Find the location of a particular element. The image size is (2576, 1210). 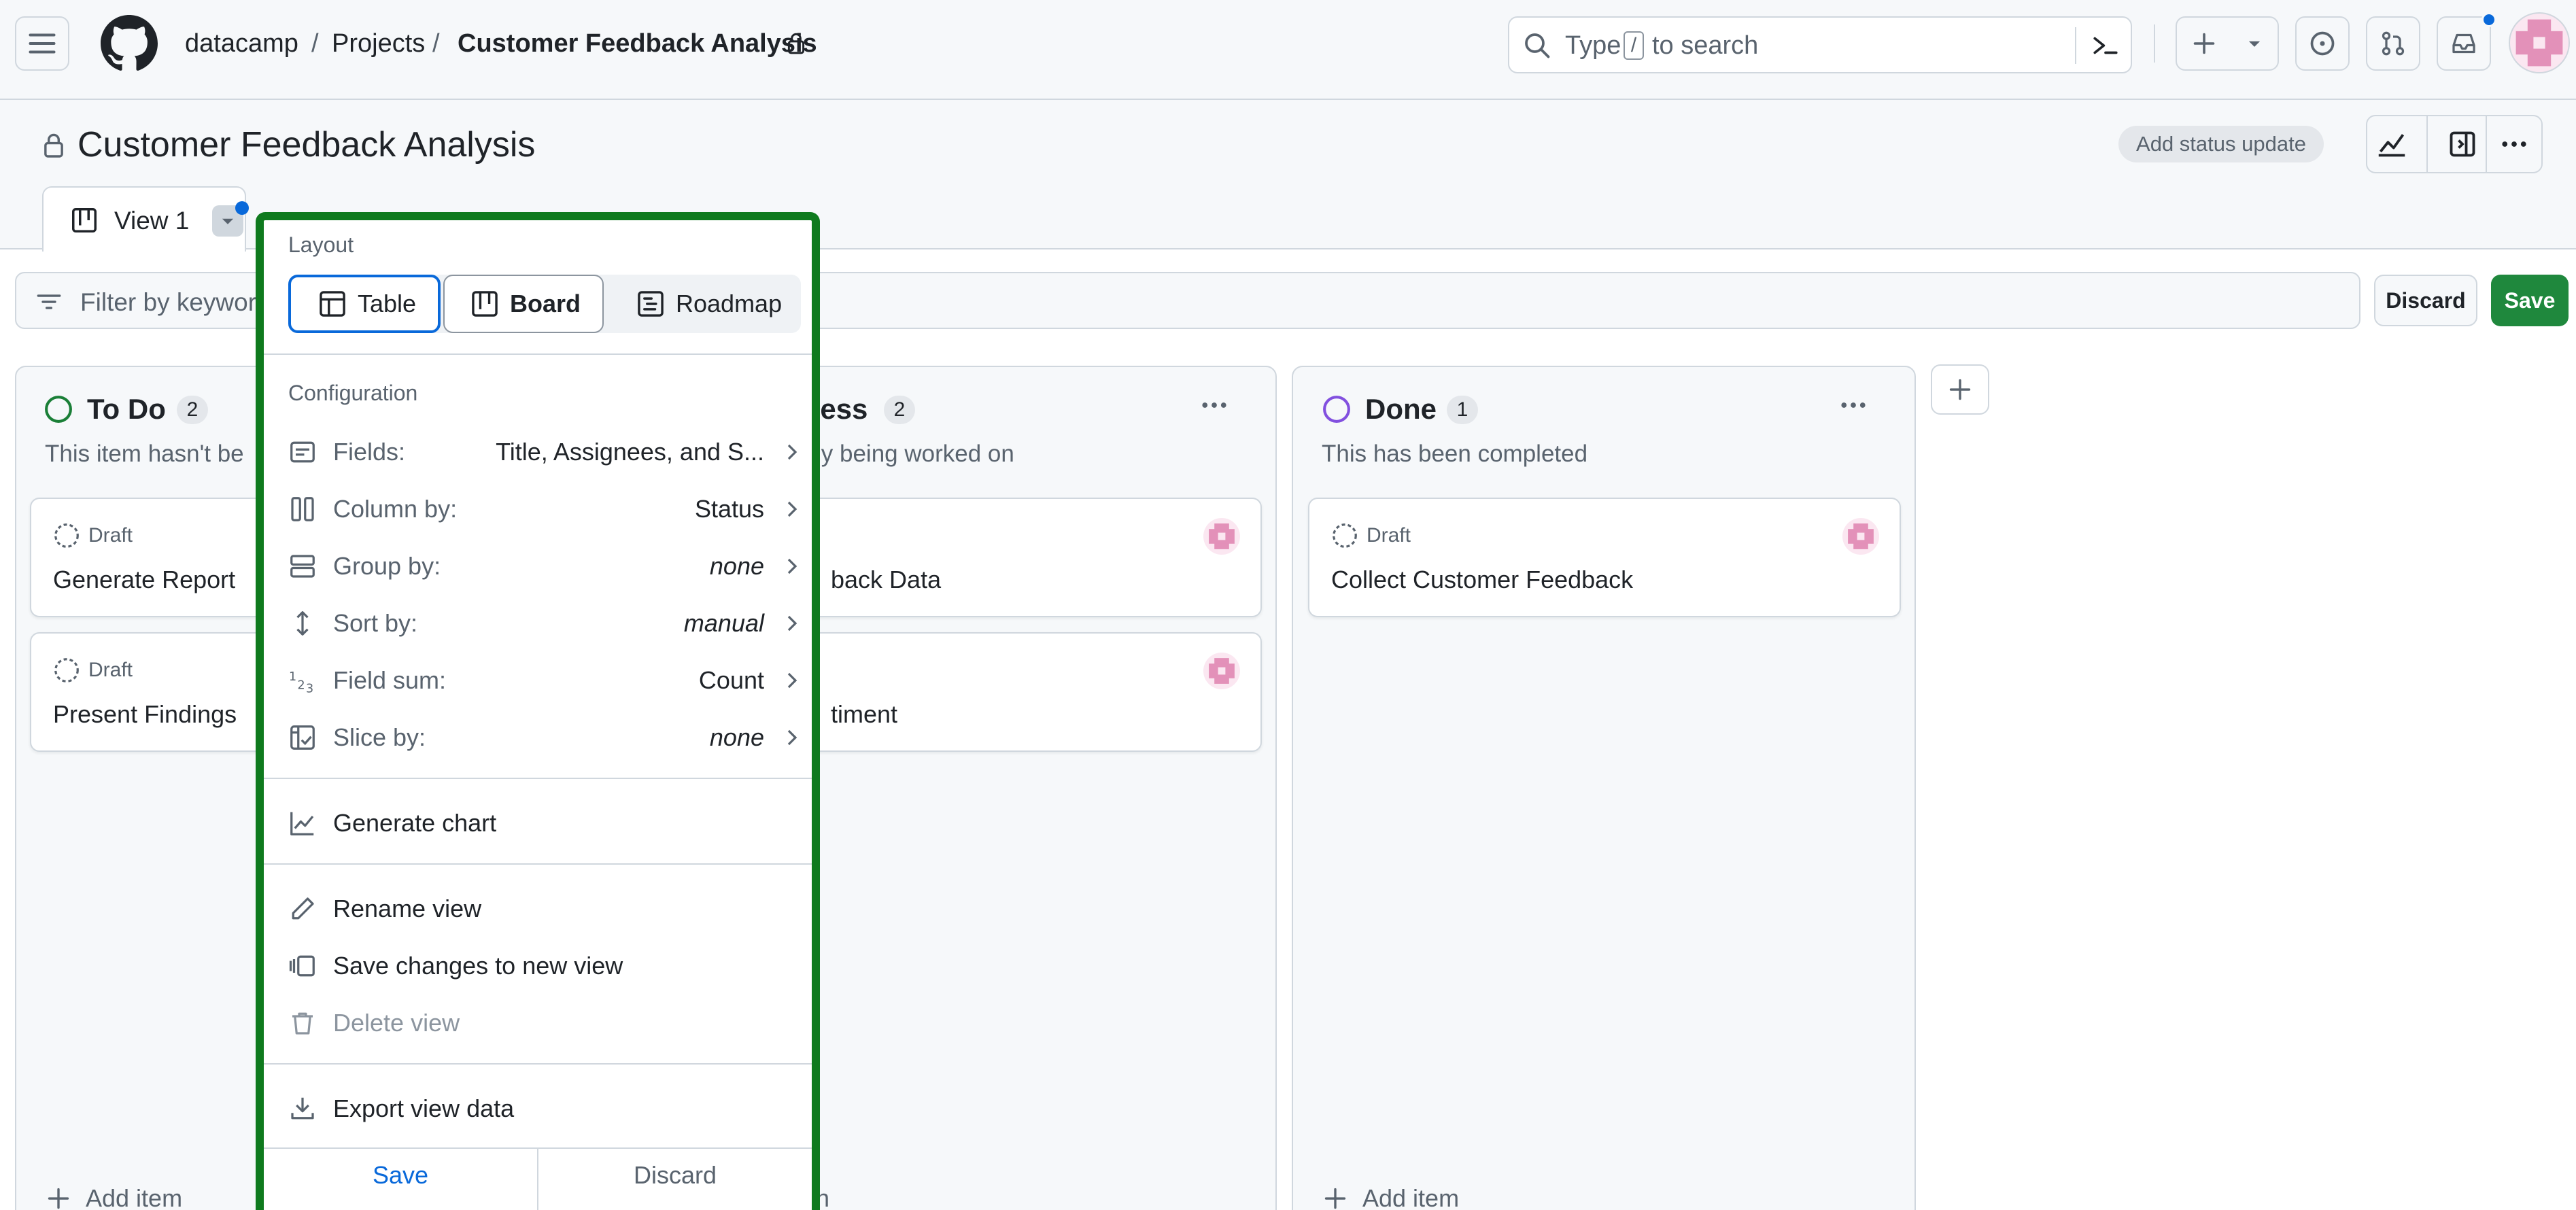

config-value: Count is located at coordinates (731, 680).